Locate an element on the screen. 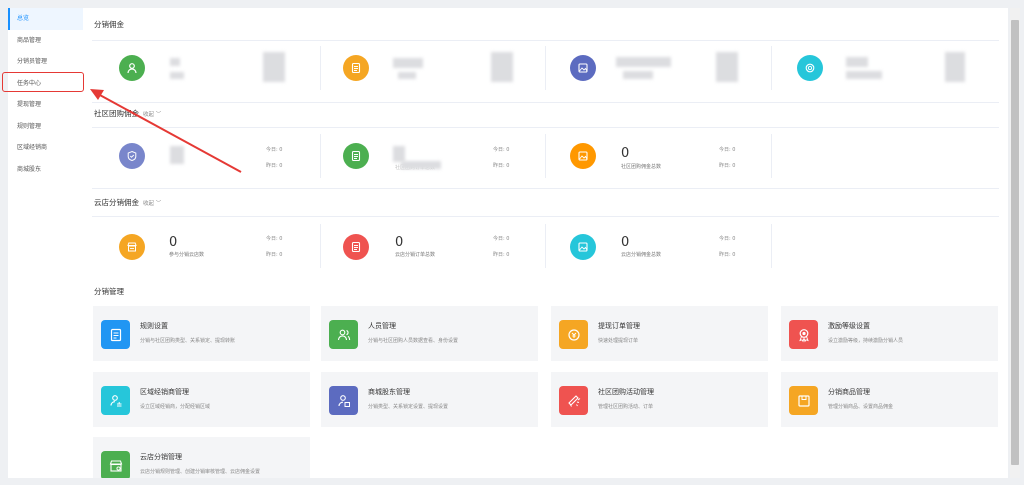  sidebar-item-shareholder: 商城股东 is located at coordinates (45, 170).